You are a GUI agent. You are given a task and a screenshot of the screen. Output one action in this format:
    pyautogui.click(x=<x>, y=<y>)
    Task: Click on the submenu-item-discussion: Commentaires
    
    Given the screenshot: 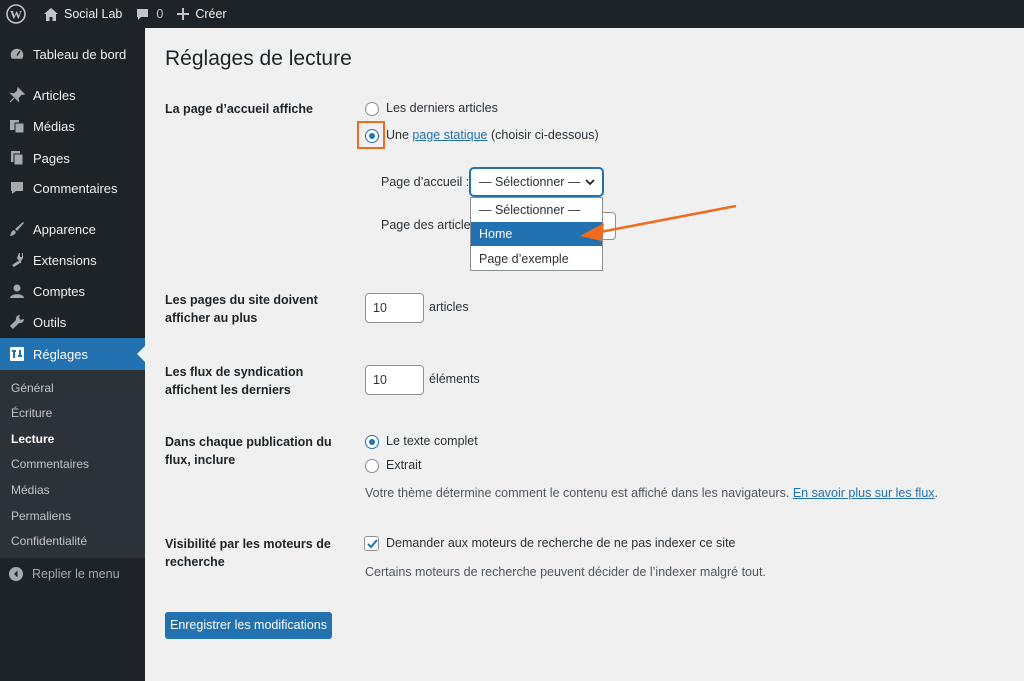 What is the action you would take?
    pyautogui.click(x=50, y=464)
    